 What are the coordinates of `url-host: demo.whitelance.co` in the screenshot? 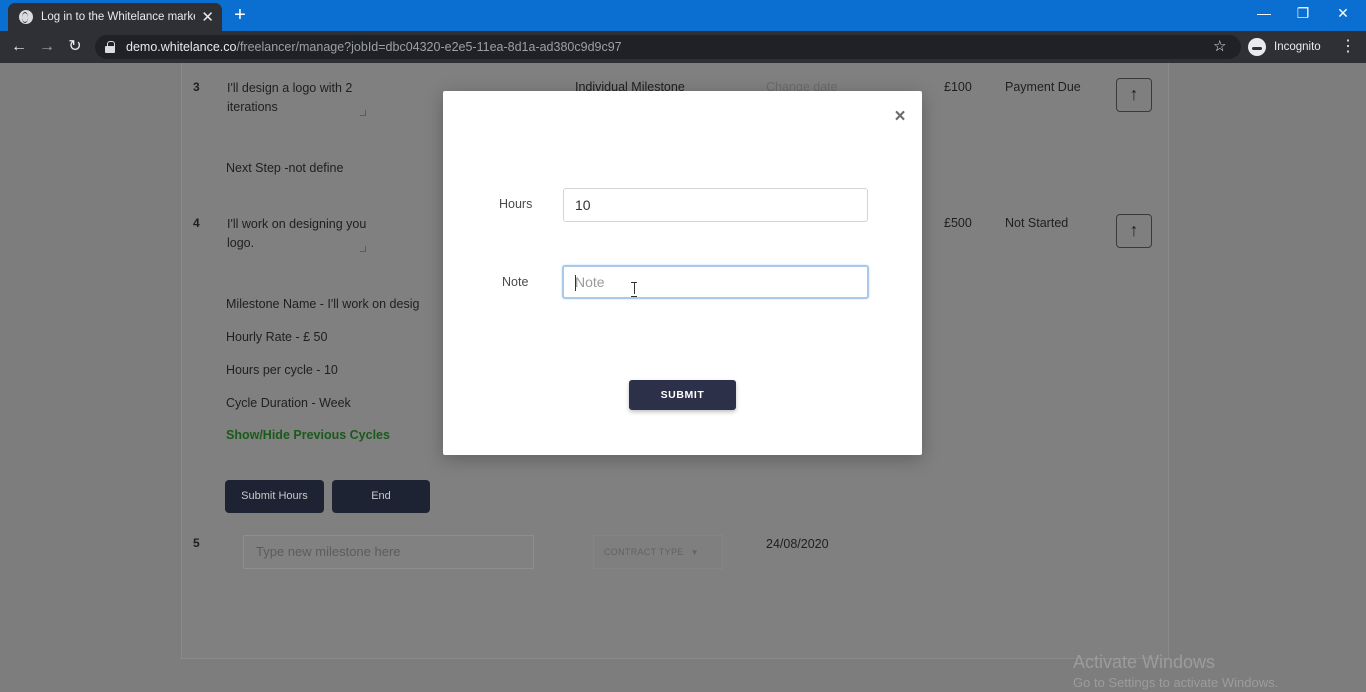 It's located at (181, 47).